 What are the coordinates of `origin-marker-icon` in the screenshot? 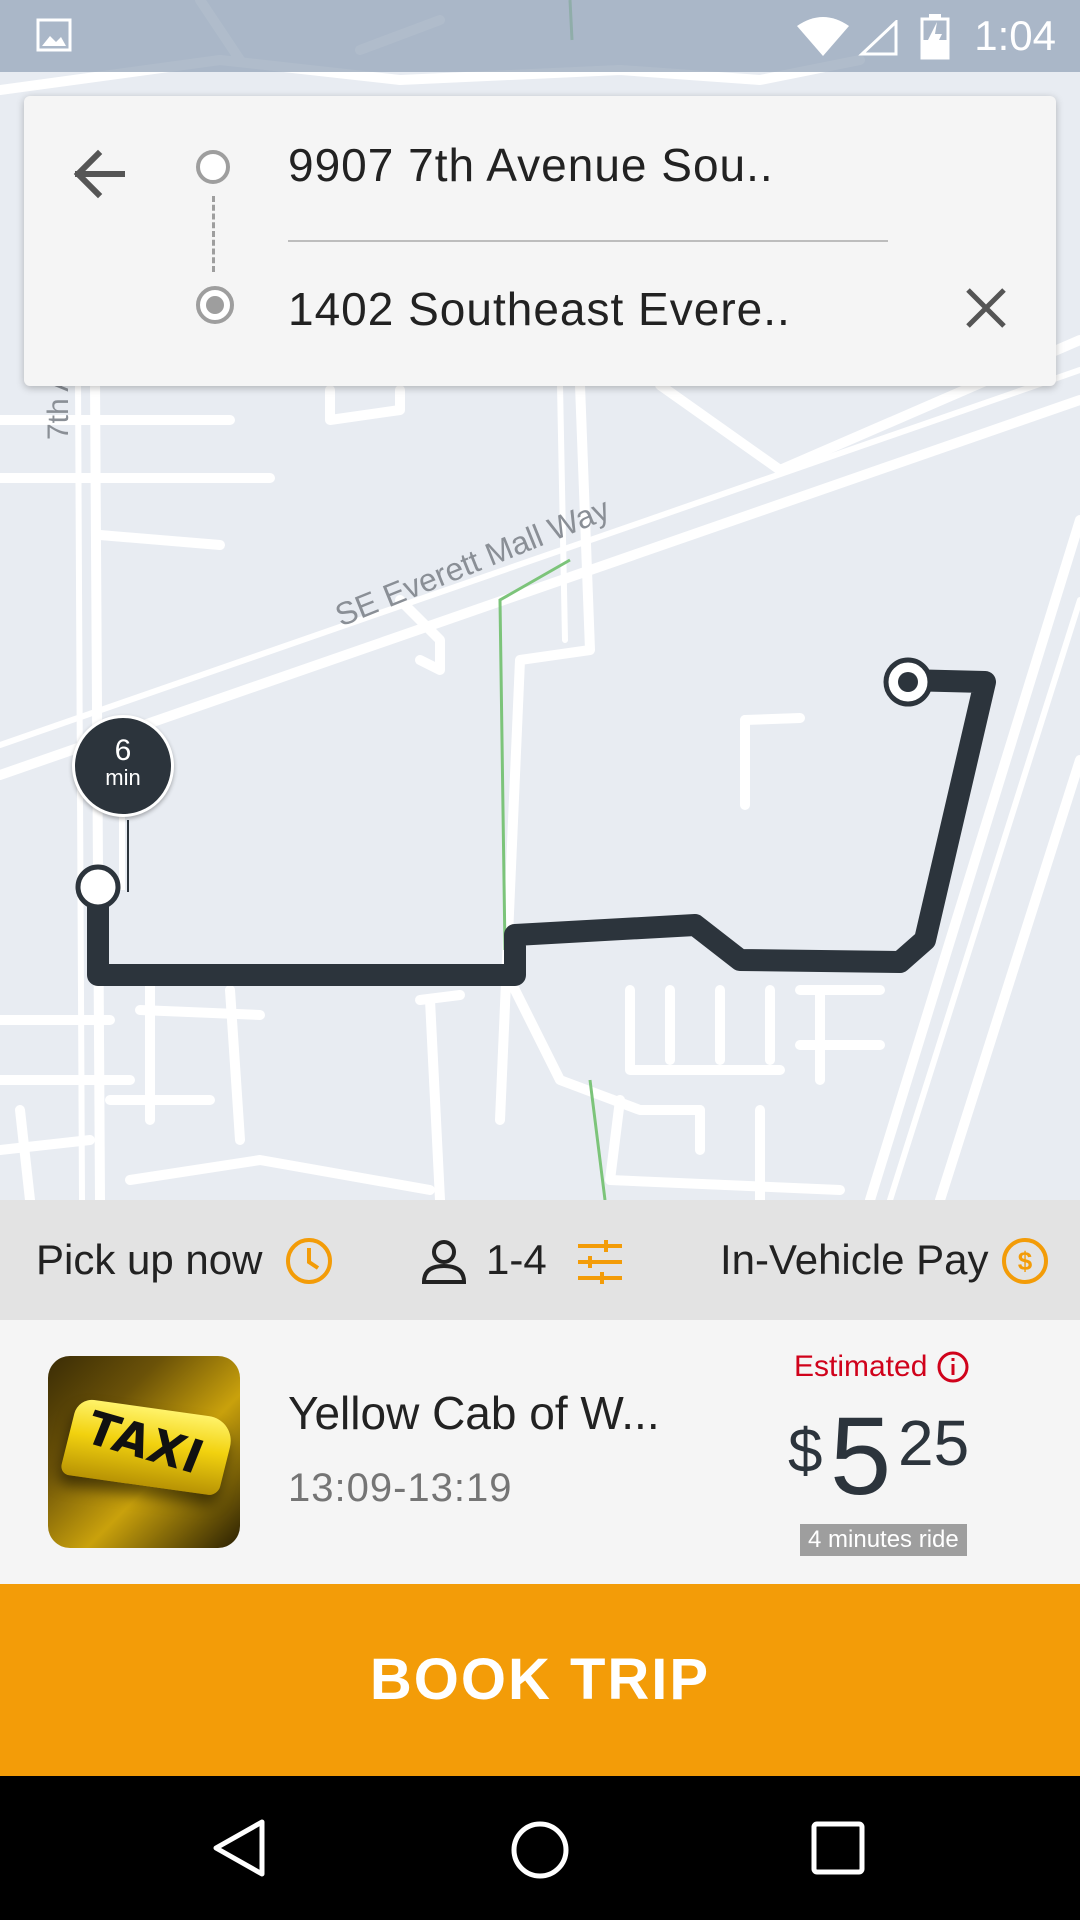 It's located at (213, 167).